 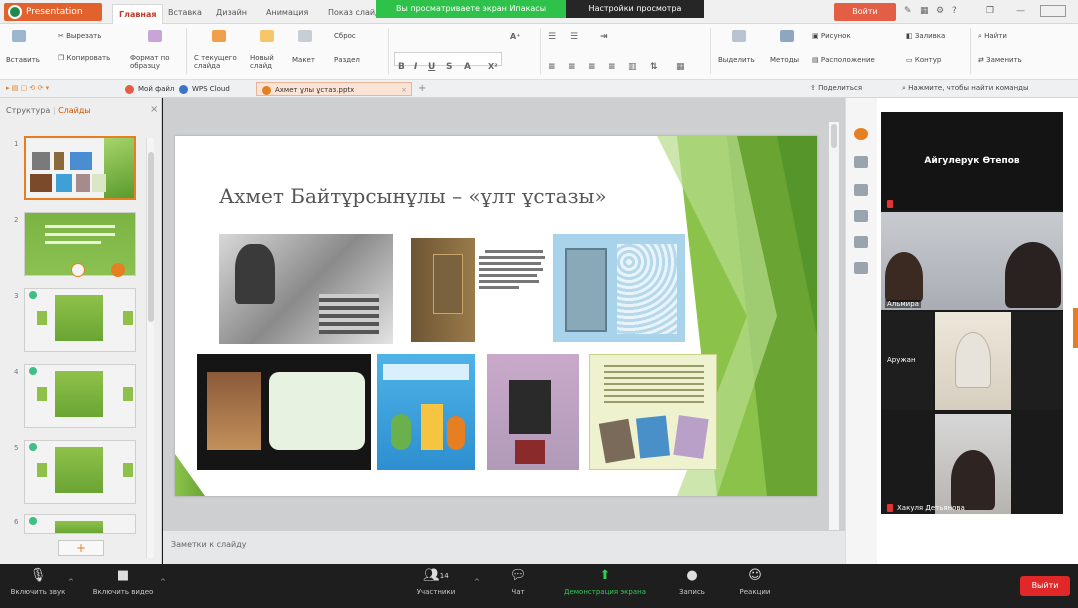 I want to click on copy-button: ❐ Копировать, so click(x=84, y=58).